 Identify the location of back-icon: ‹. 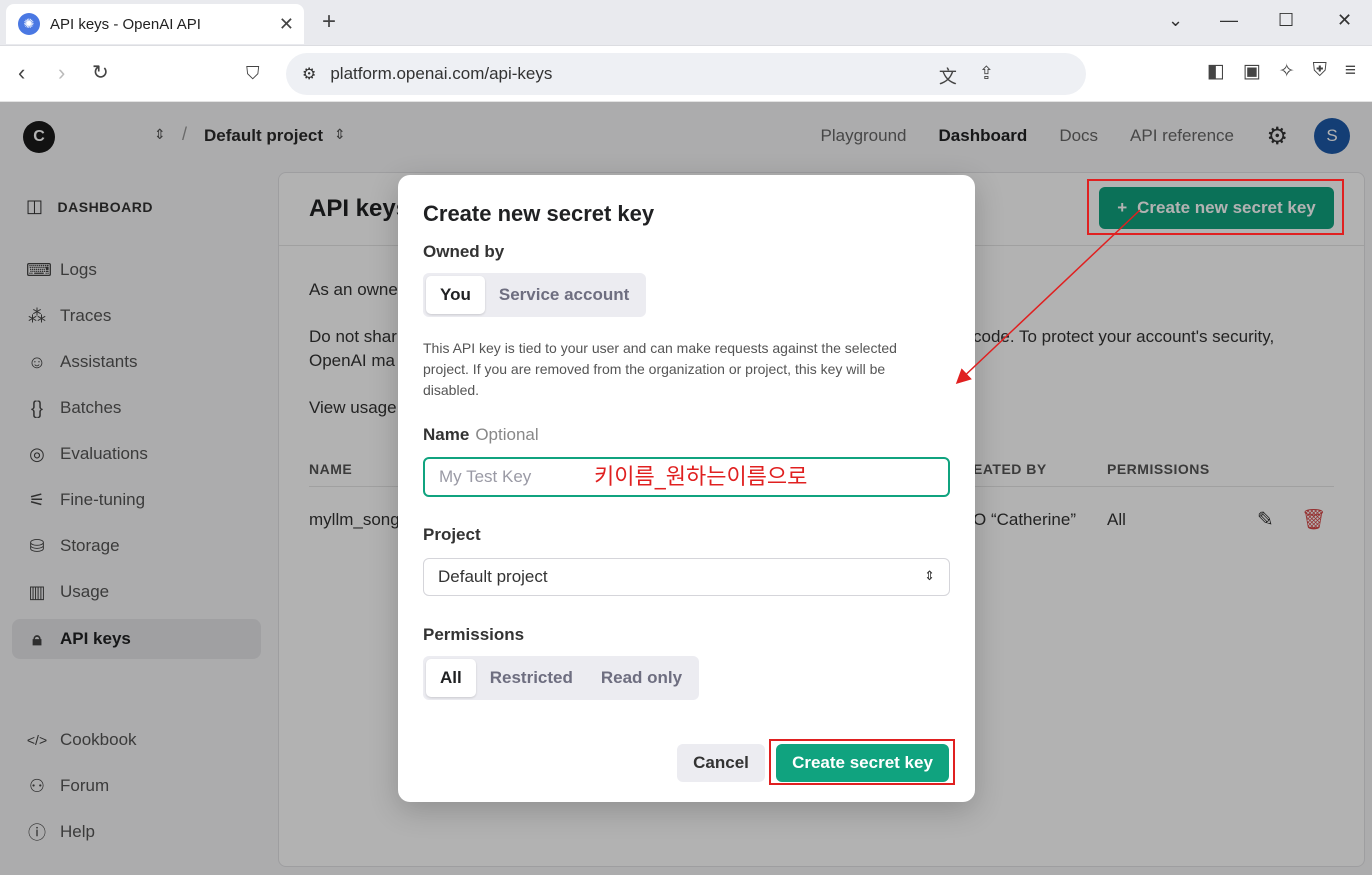
(21, 73).